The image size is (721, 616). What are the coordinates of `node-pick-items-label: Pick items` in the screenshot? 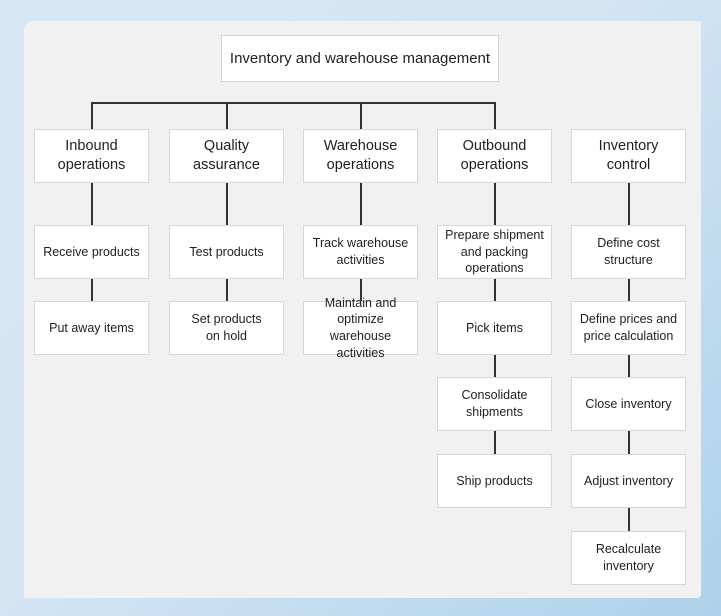 It's located at (494, 327).